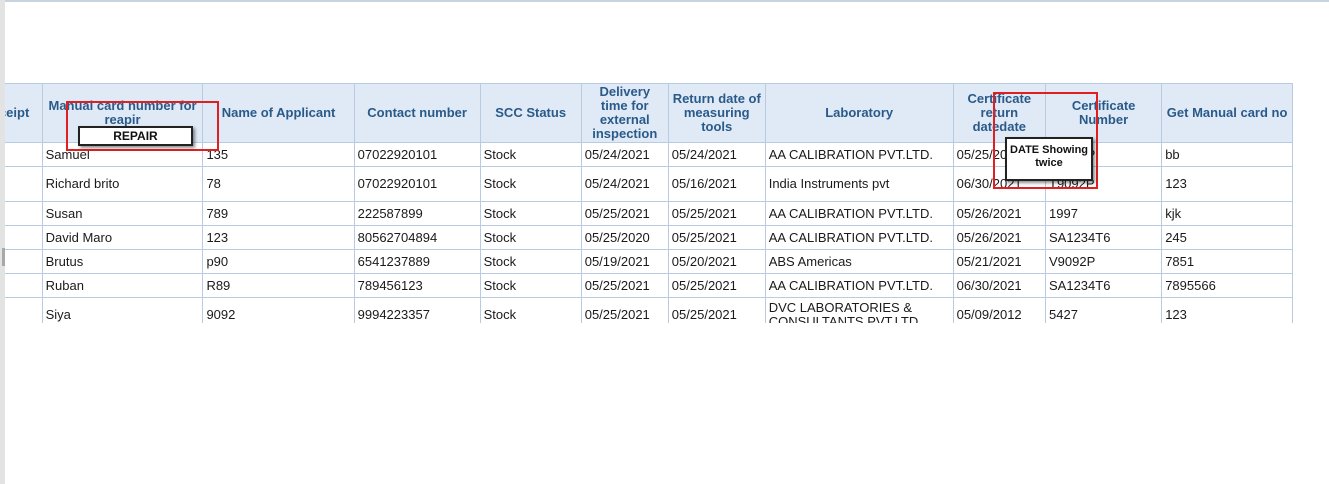 Image resolution: width=1329 pixels, height=484 pixels. I want to click on cell-manual-card-no: kjk, so click(1227, 213).